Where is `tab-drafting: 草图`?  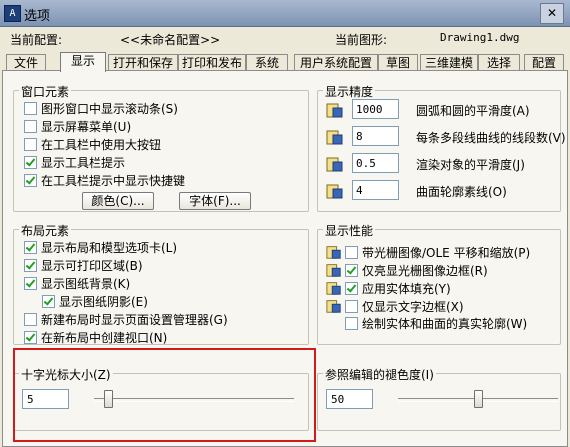 tab-drafting: 草图 is located at coordinates (398, 62).